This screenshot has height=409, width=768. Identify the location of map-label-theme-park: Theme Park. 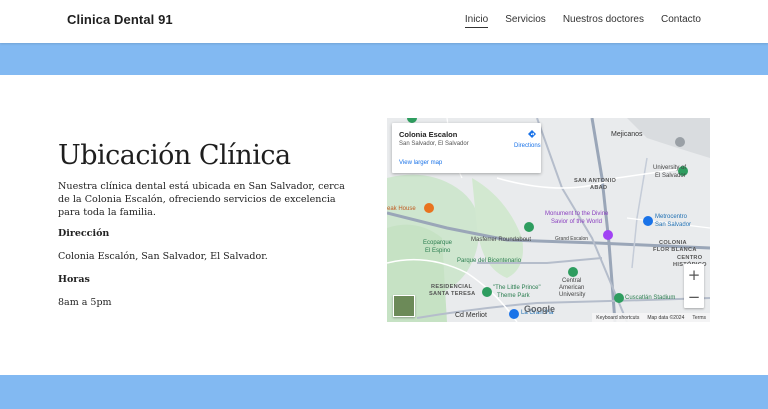
(513, 296).